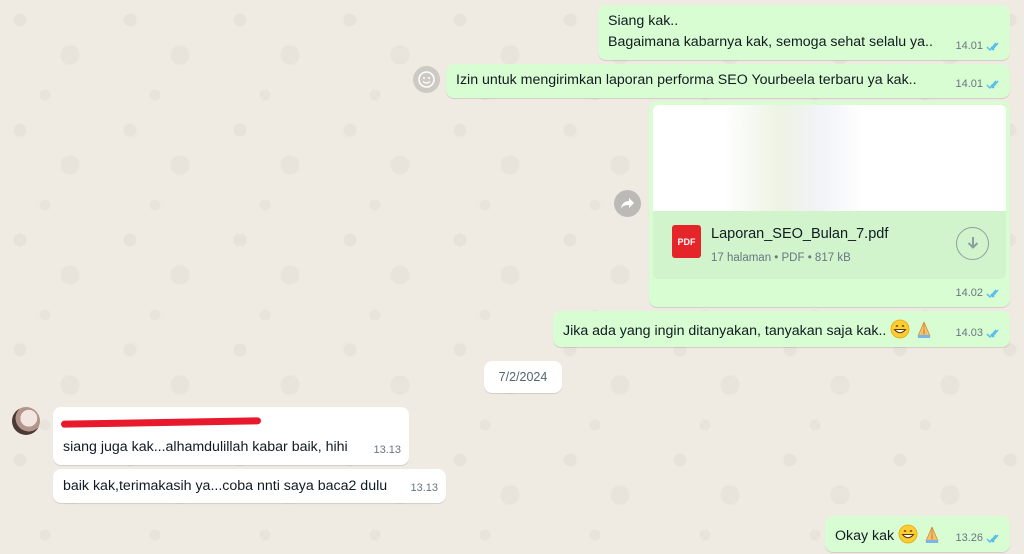 This screenshot has height=554, width=1024. I want to click on message-meta: 14.03, so click(978, 333).